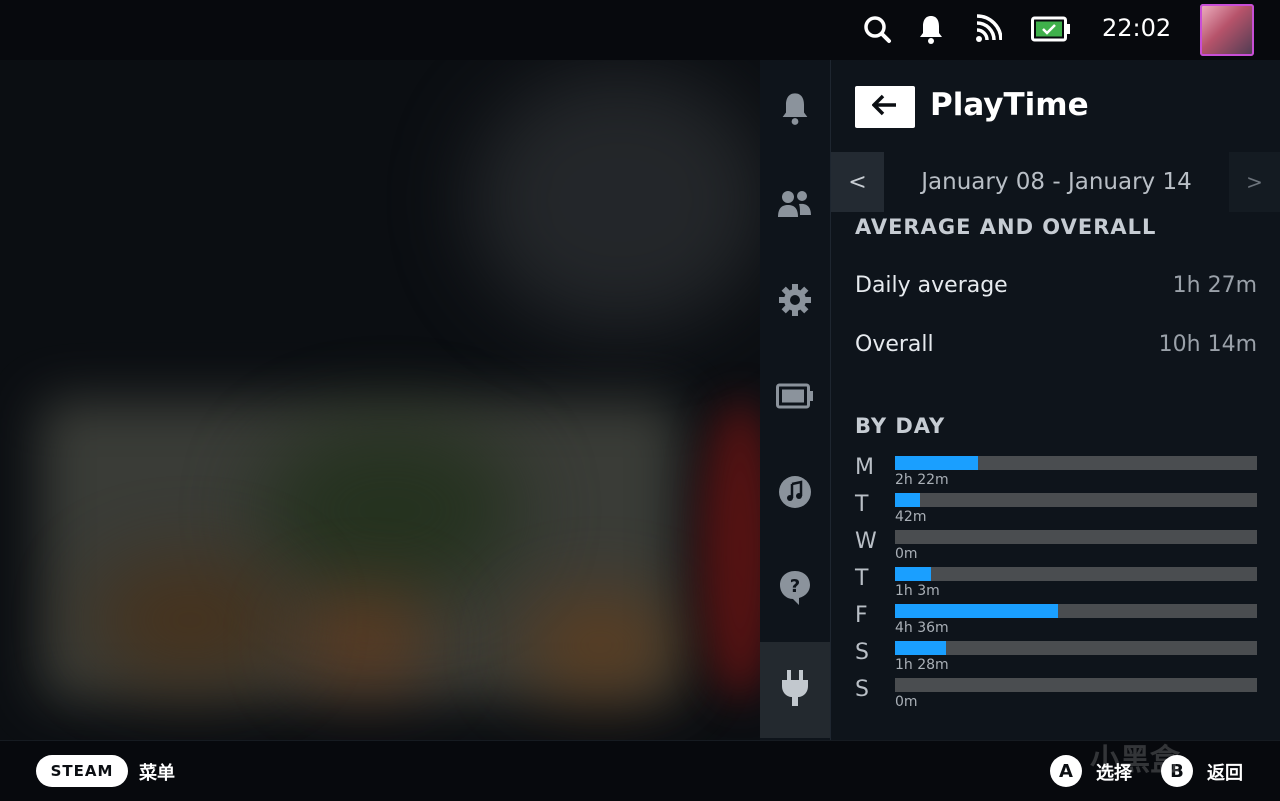 The width and height of the screenshot is (1280, 801). I want to click on date-navigator: < January 08 - January 14 >, so click(1055, 182).